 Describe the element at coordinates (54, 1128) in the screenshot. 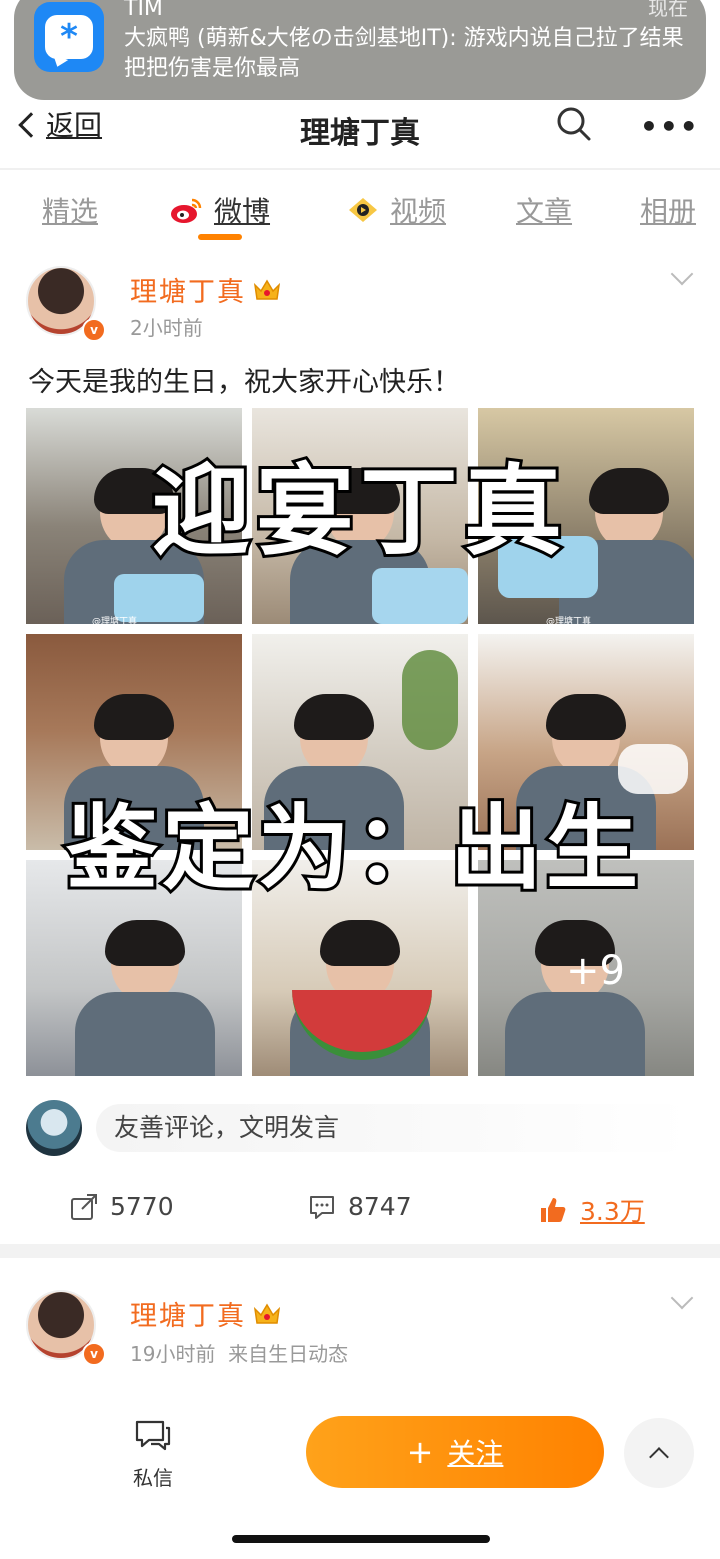

I see `my-avatar` at that location.